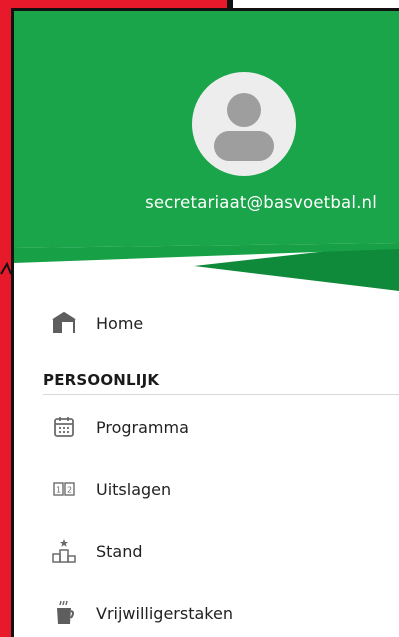 This screenshot has height=637, width=399. I want to click on menu-item-home: Home, so click(206, 323).